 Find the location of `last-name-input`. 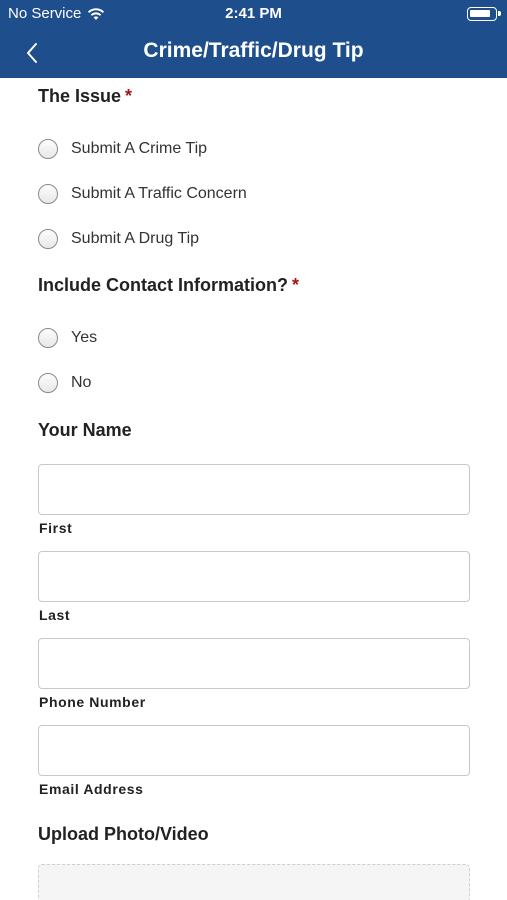

last-name-input is located at coordinates (254, 576).